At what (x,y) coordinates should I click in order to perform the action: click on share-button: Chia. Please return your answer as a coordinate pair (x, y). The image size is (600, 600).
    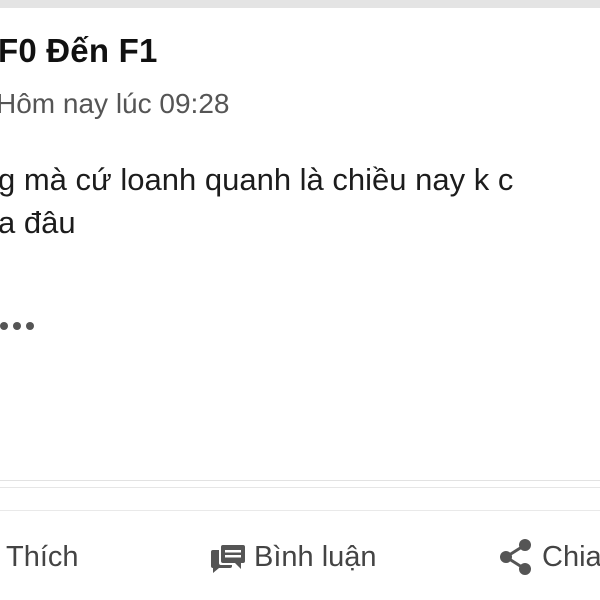
    Looking at the image, I should click on (549, 557).